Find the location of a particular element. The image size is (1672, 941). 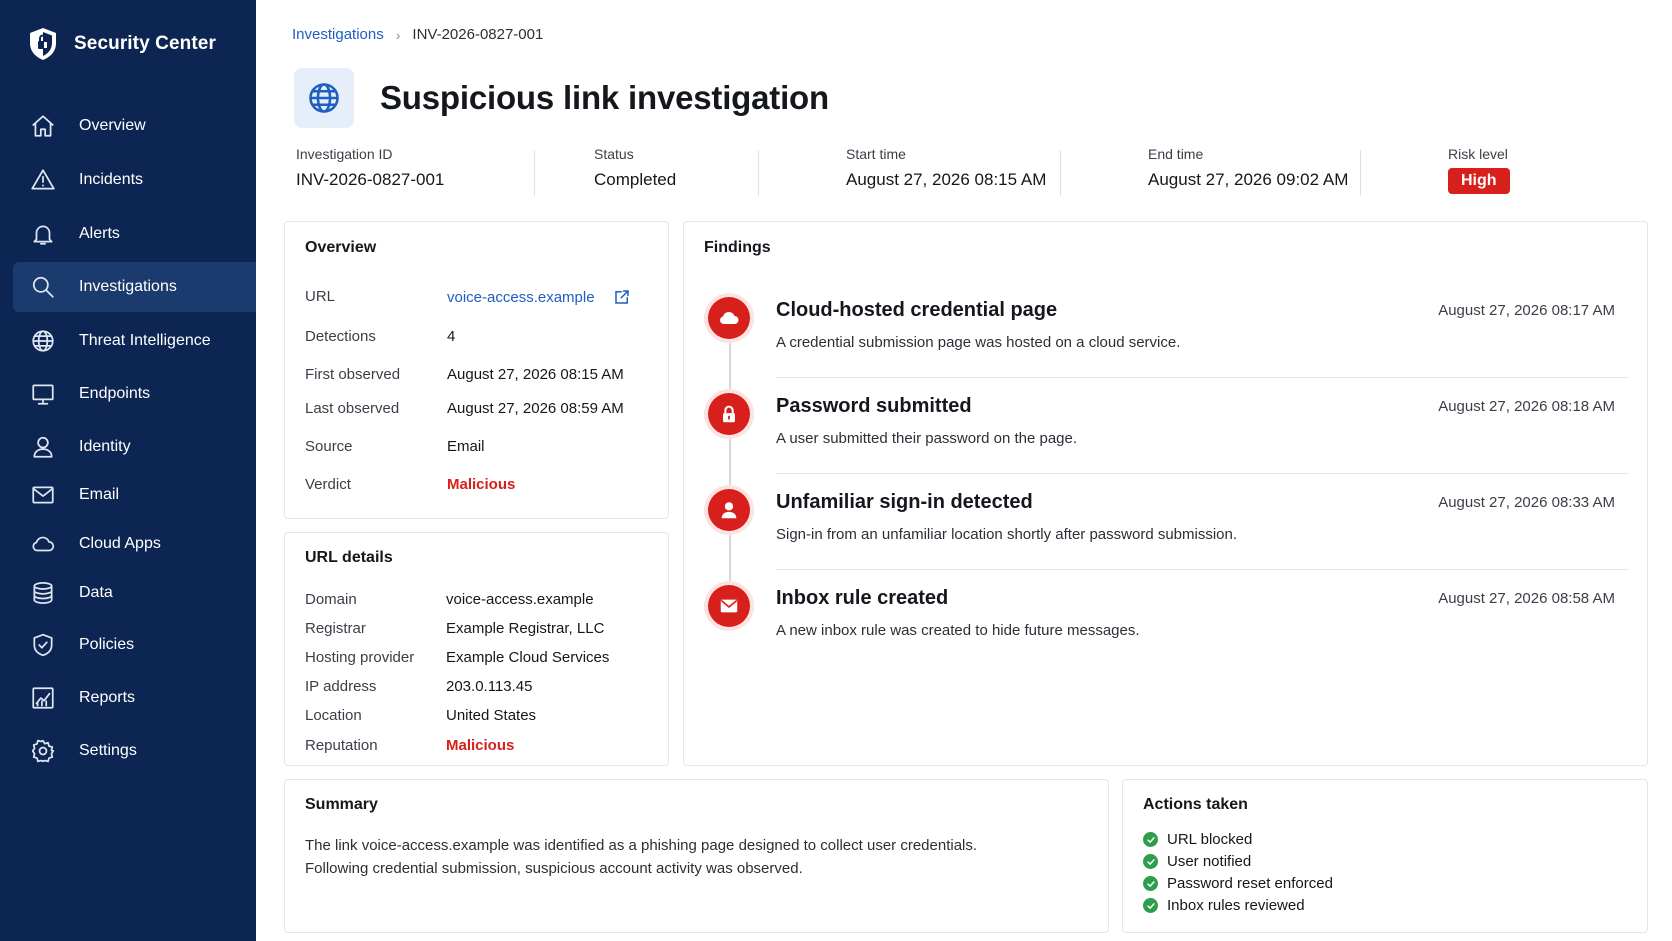

chevron-right-icon: › is located at coordinates (398, 34).